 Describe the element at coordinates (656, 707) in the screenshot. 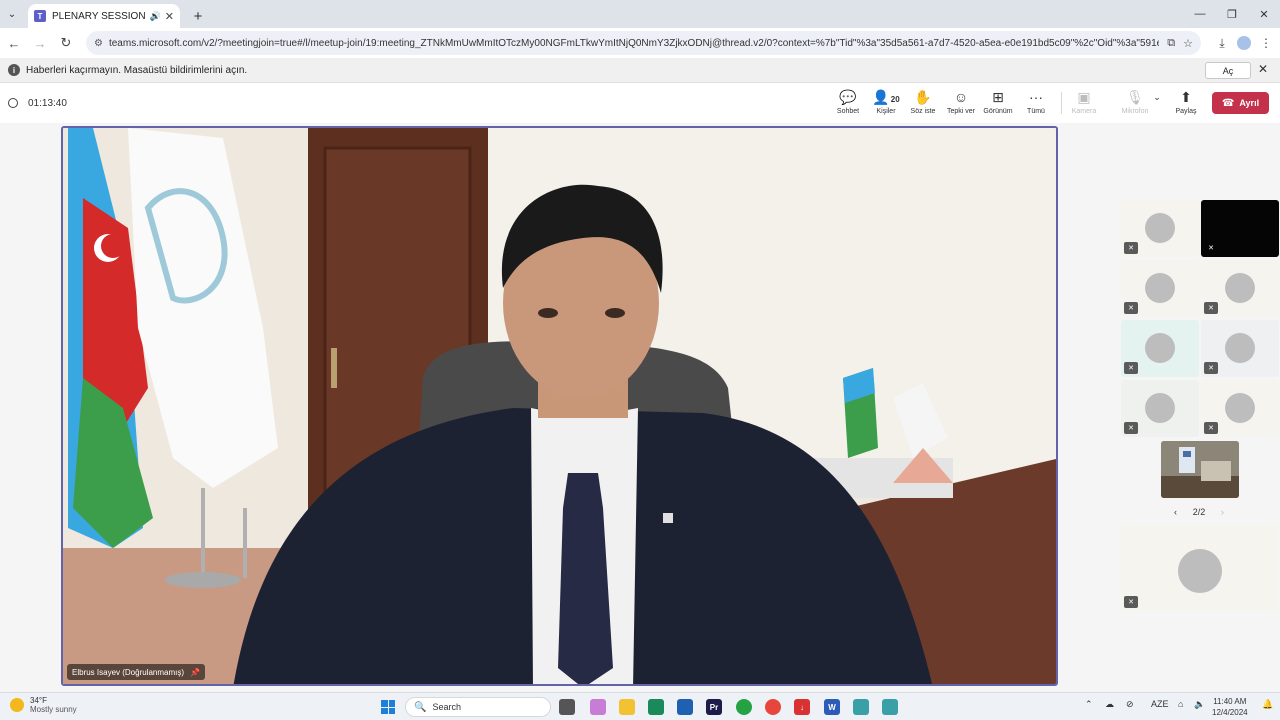

I see `edge-icon` at that location.